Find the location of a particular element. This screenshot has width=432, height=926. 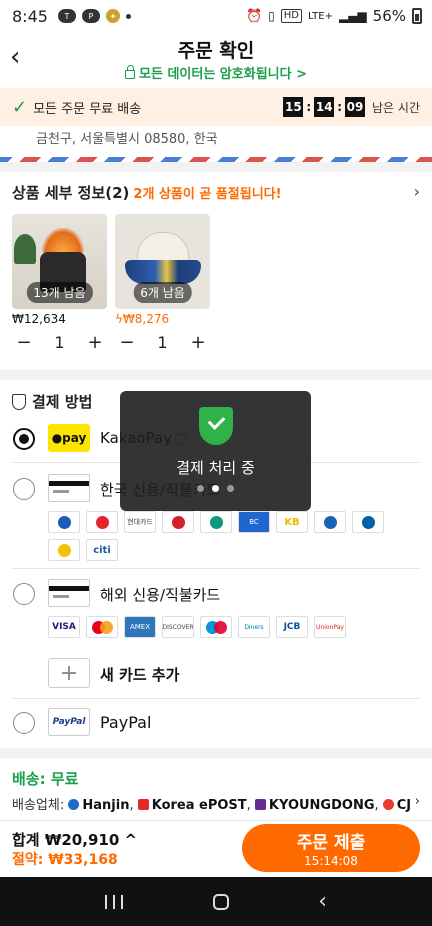

hyundai-card-icon: 현대카드 is located at coordinates (140, 522).